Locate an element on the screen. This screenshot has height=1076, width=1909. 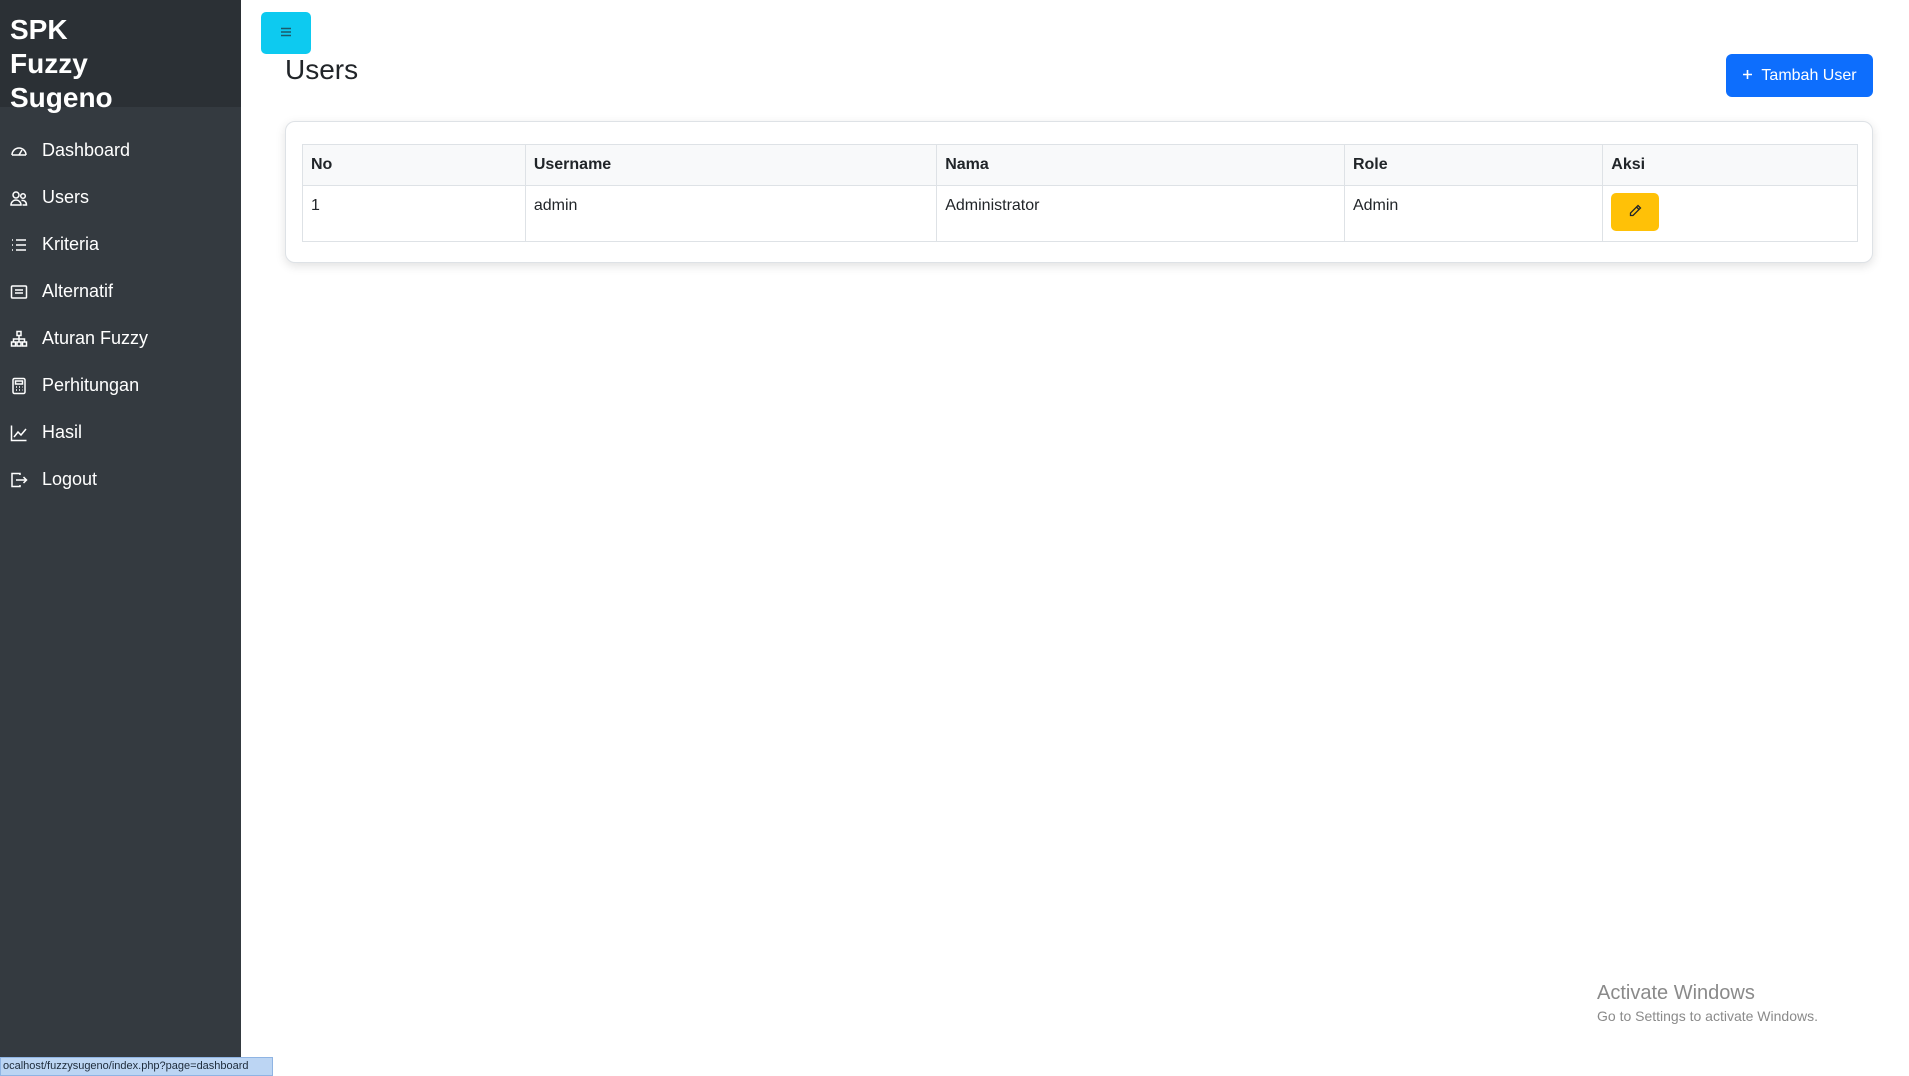
watermark-title: Activate Windows is located at coordinates (1676, 993).